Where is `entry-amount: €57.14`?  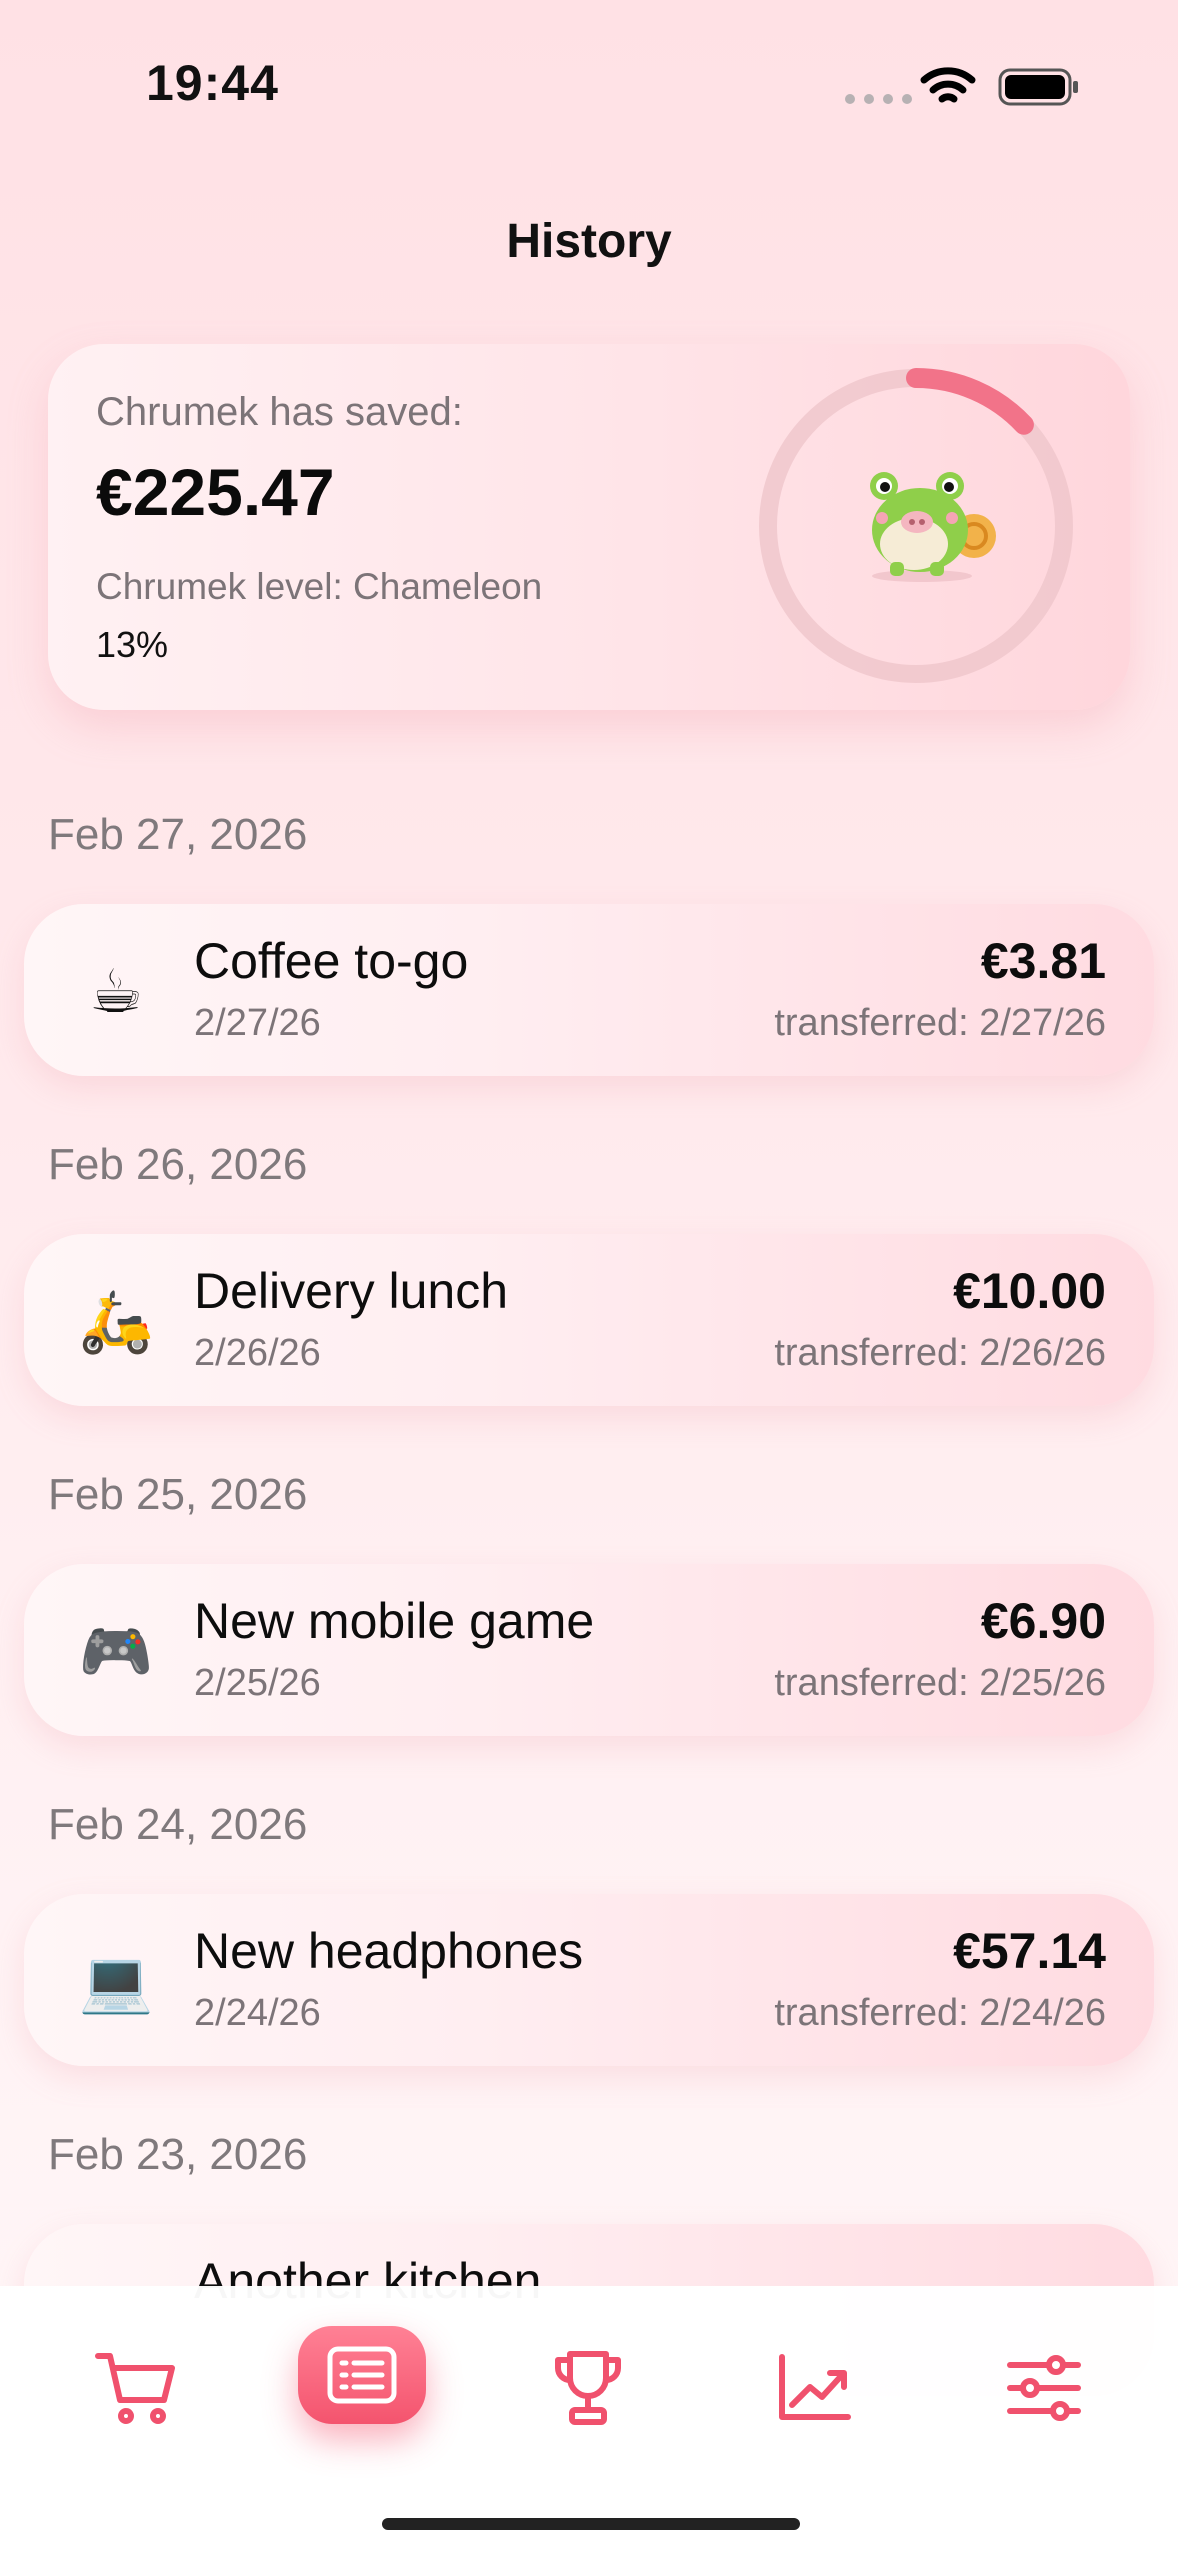
entry-amount: €57.14 is located at coordinates (1029, 1951).